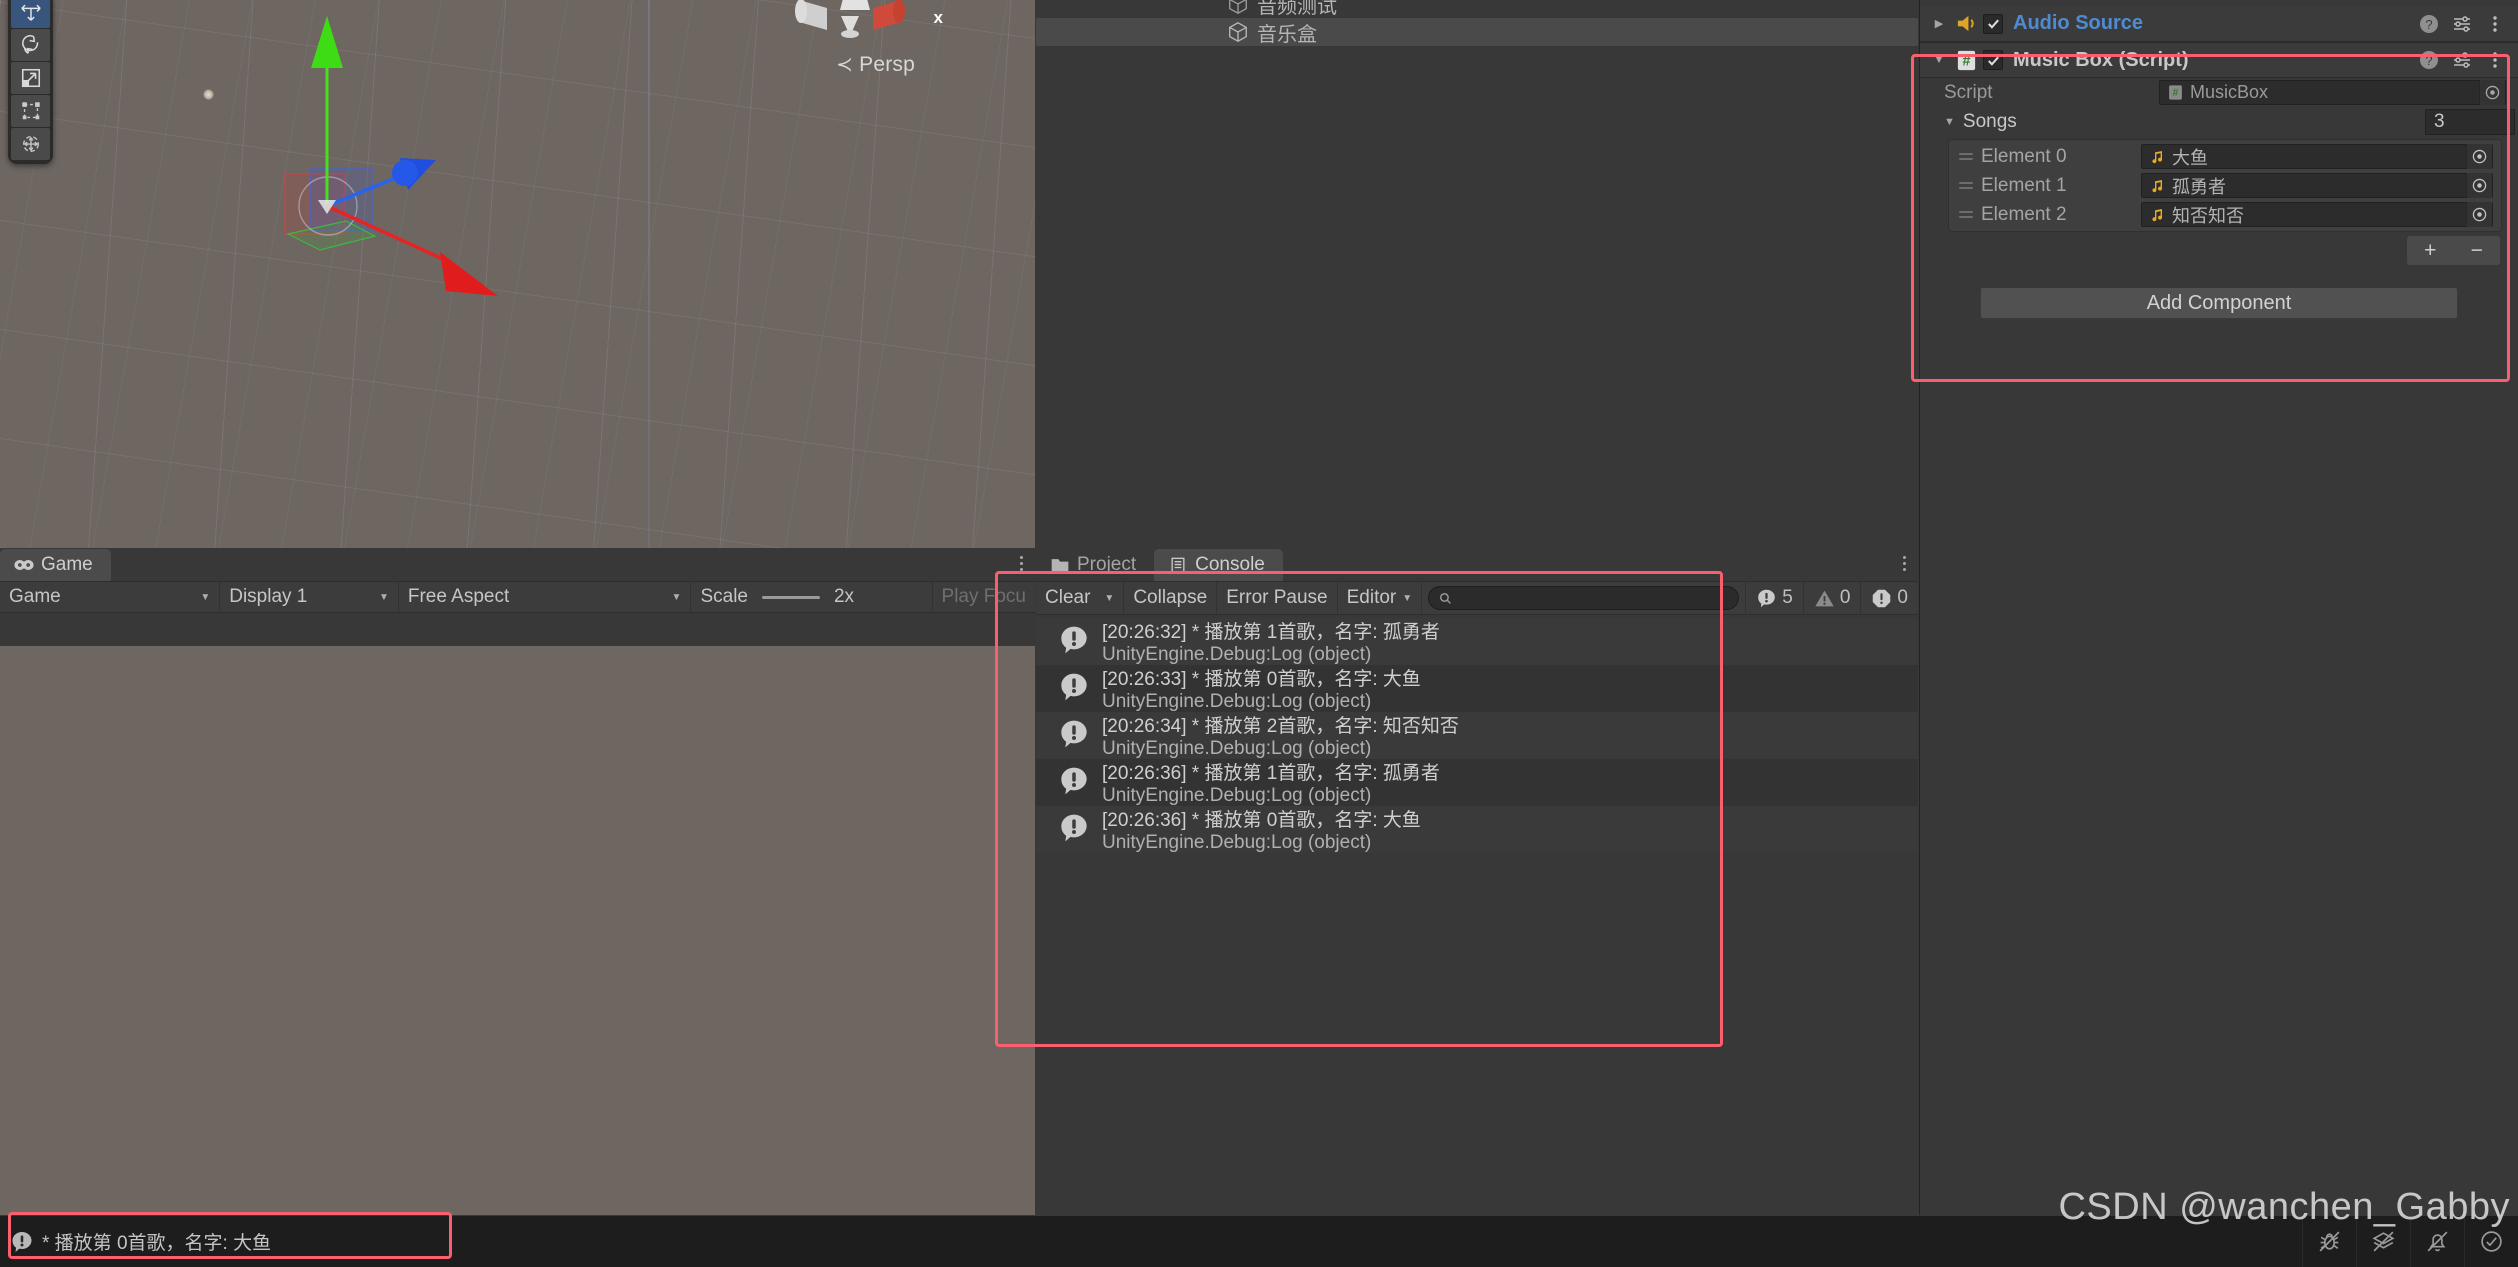 The width and height of the screenshot is (2518, 1267). I want to click on songs-element-row: Element 1 孤勇者, so click(2225, 185).